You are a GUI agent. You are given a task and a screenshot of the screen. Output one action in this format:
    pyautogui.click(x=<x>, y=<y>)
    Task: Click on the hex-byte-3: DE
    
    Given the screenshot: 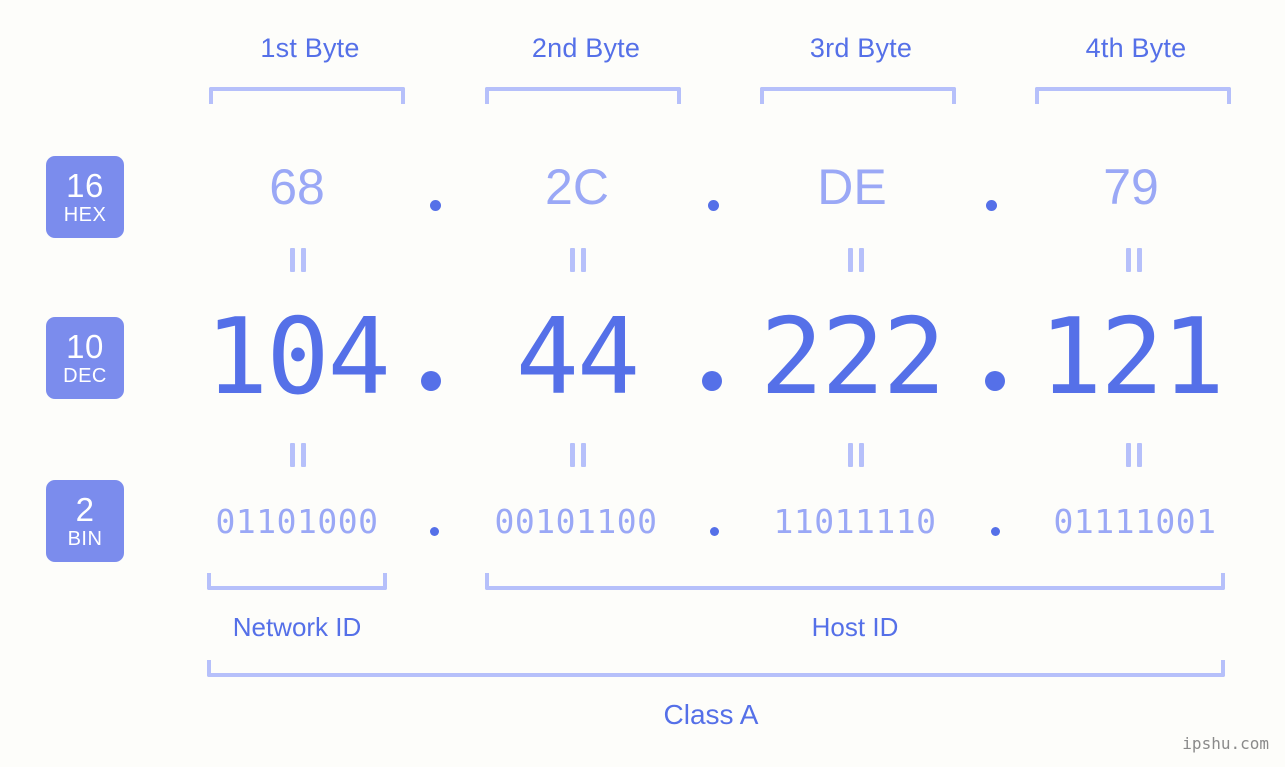 What is the action you would take?
    pyautogui.click(x=852, y=187)
    